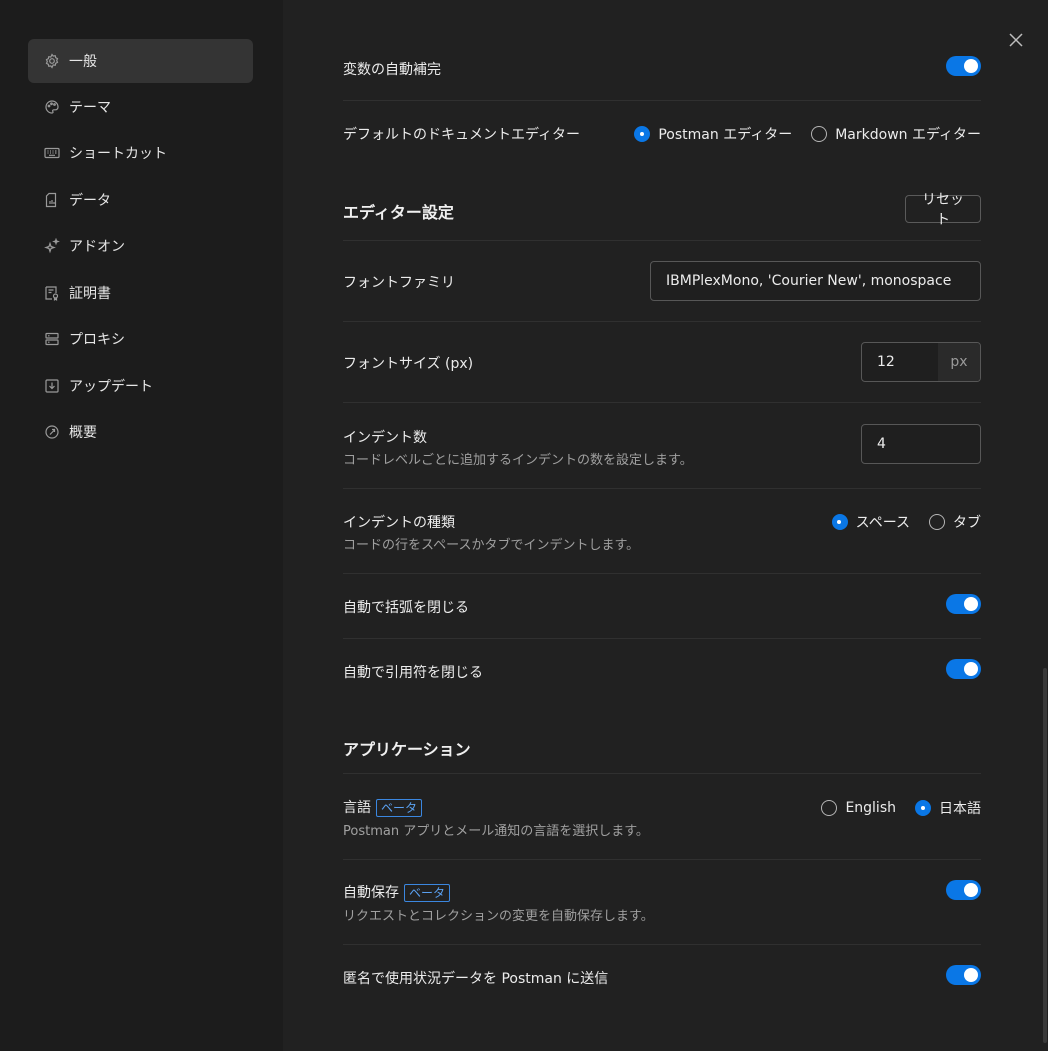 The width and height of the screenshot is (1048, 1051). I want to click on radio-markdown-editor: Markdown エディター, so click(896, 134).